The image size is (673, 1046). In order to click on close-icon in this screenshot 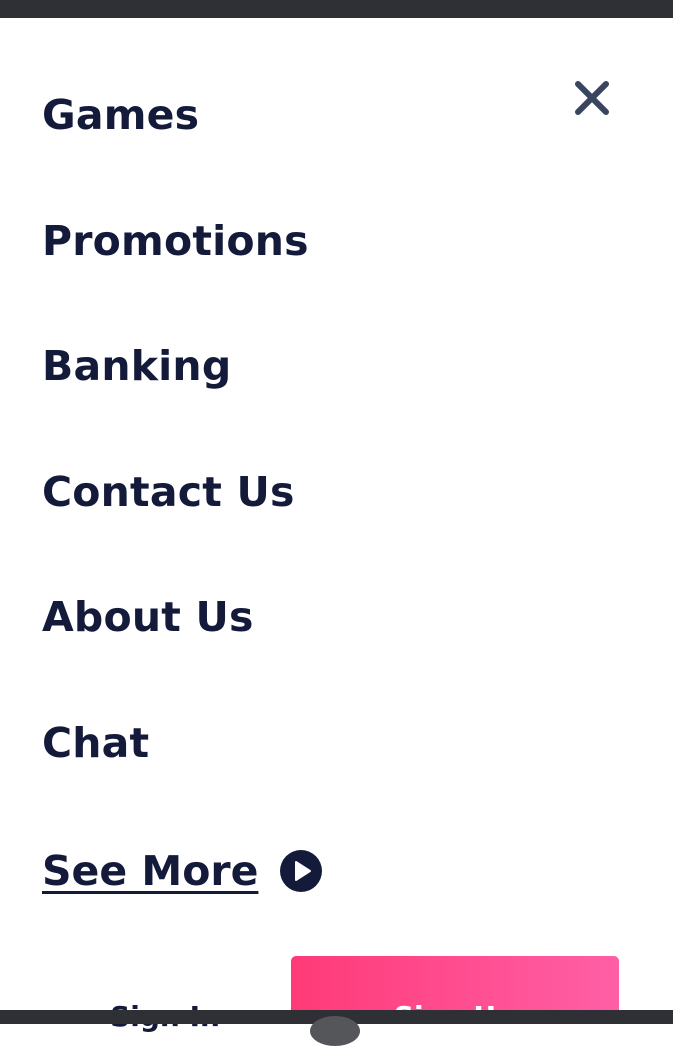, I will do `click(592, 98)`.